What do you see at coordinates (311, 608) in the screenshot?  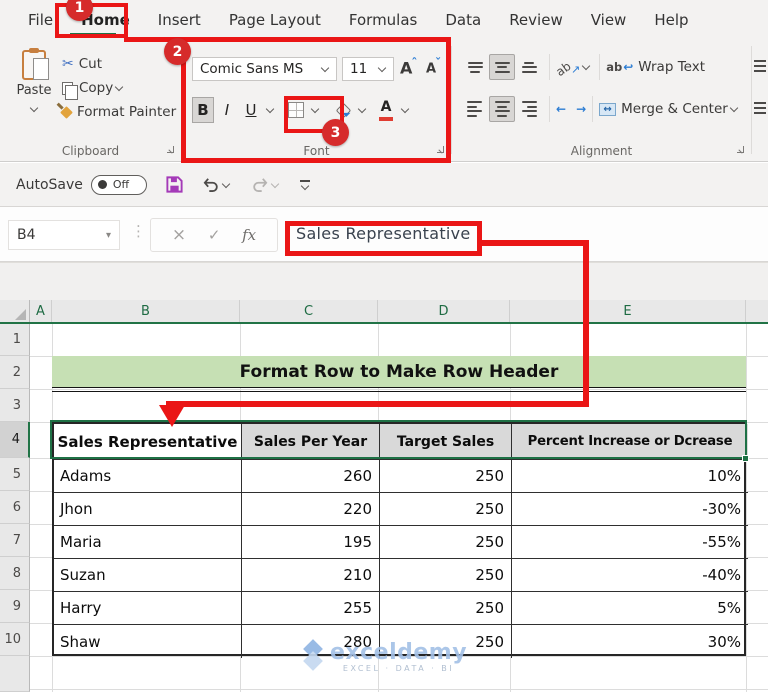 I see `cell-c9: 255` at bounding box center [311, 608].